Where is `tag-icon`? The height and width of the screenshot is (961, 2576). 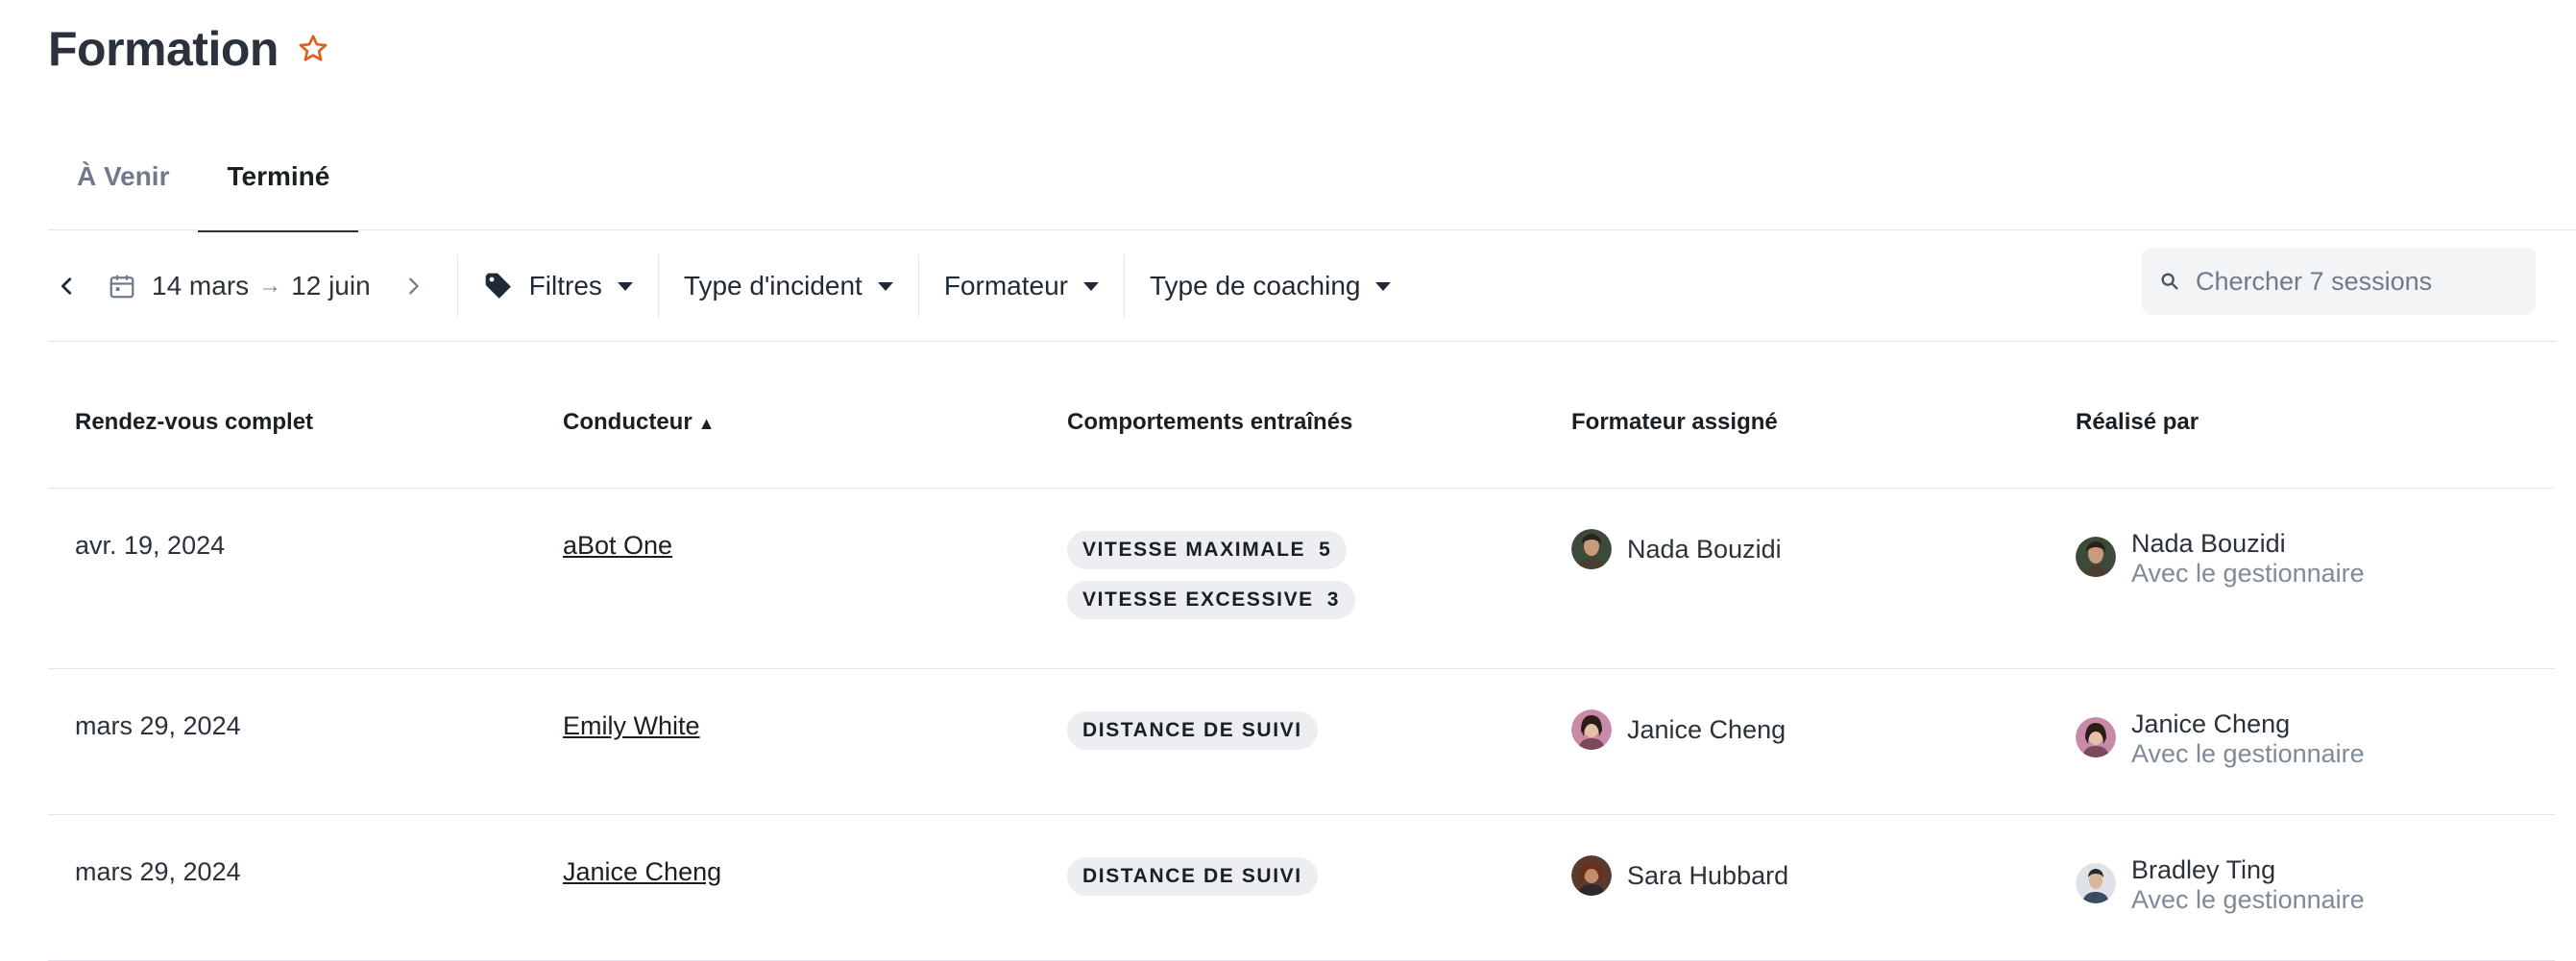
tag-icon is located at coordinates (498, 286).